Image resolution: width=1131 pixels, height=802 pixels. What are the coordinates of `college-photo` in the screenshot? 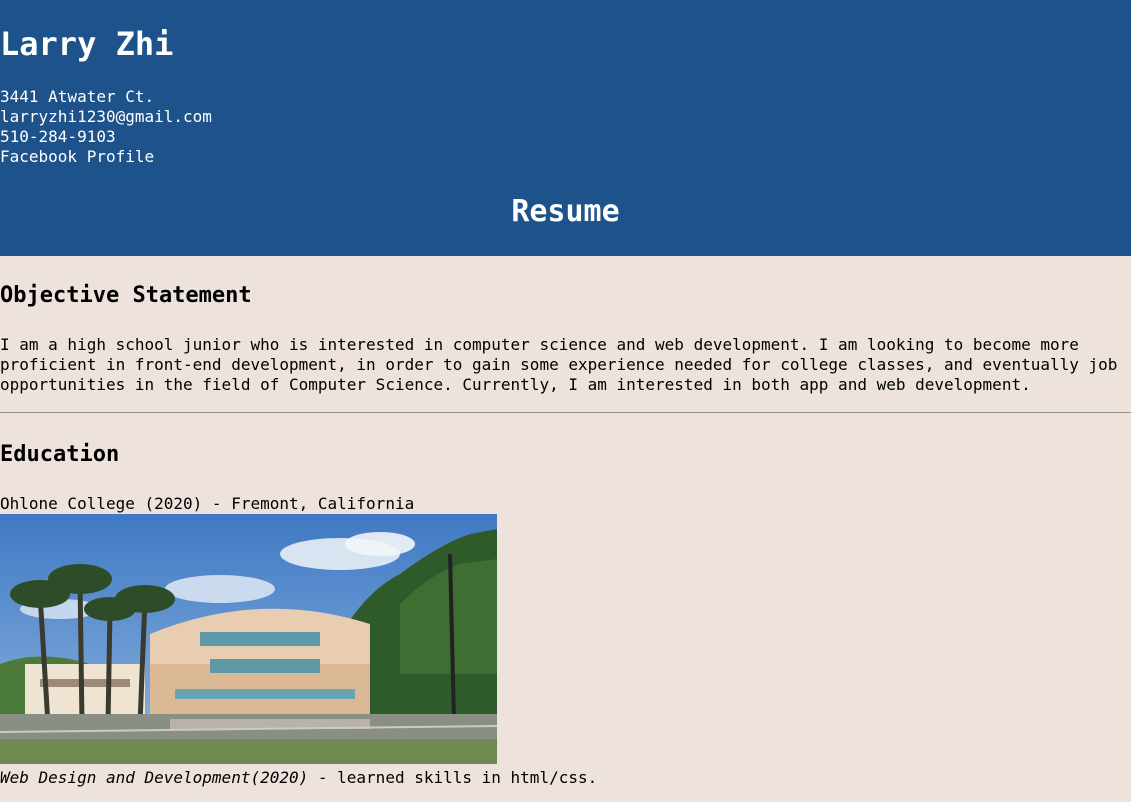 It's located at (248, 639).